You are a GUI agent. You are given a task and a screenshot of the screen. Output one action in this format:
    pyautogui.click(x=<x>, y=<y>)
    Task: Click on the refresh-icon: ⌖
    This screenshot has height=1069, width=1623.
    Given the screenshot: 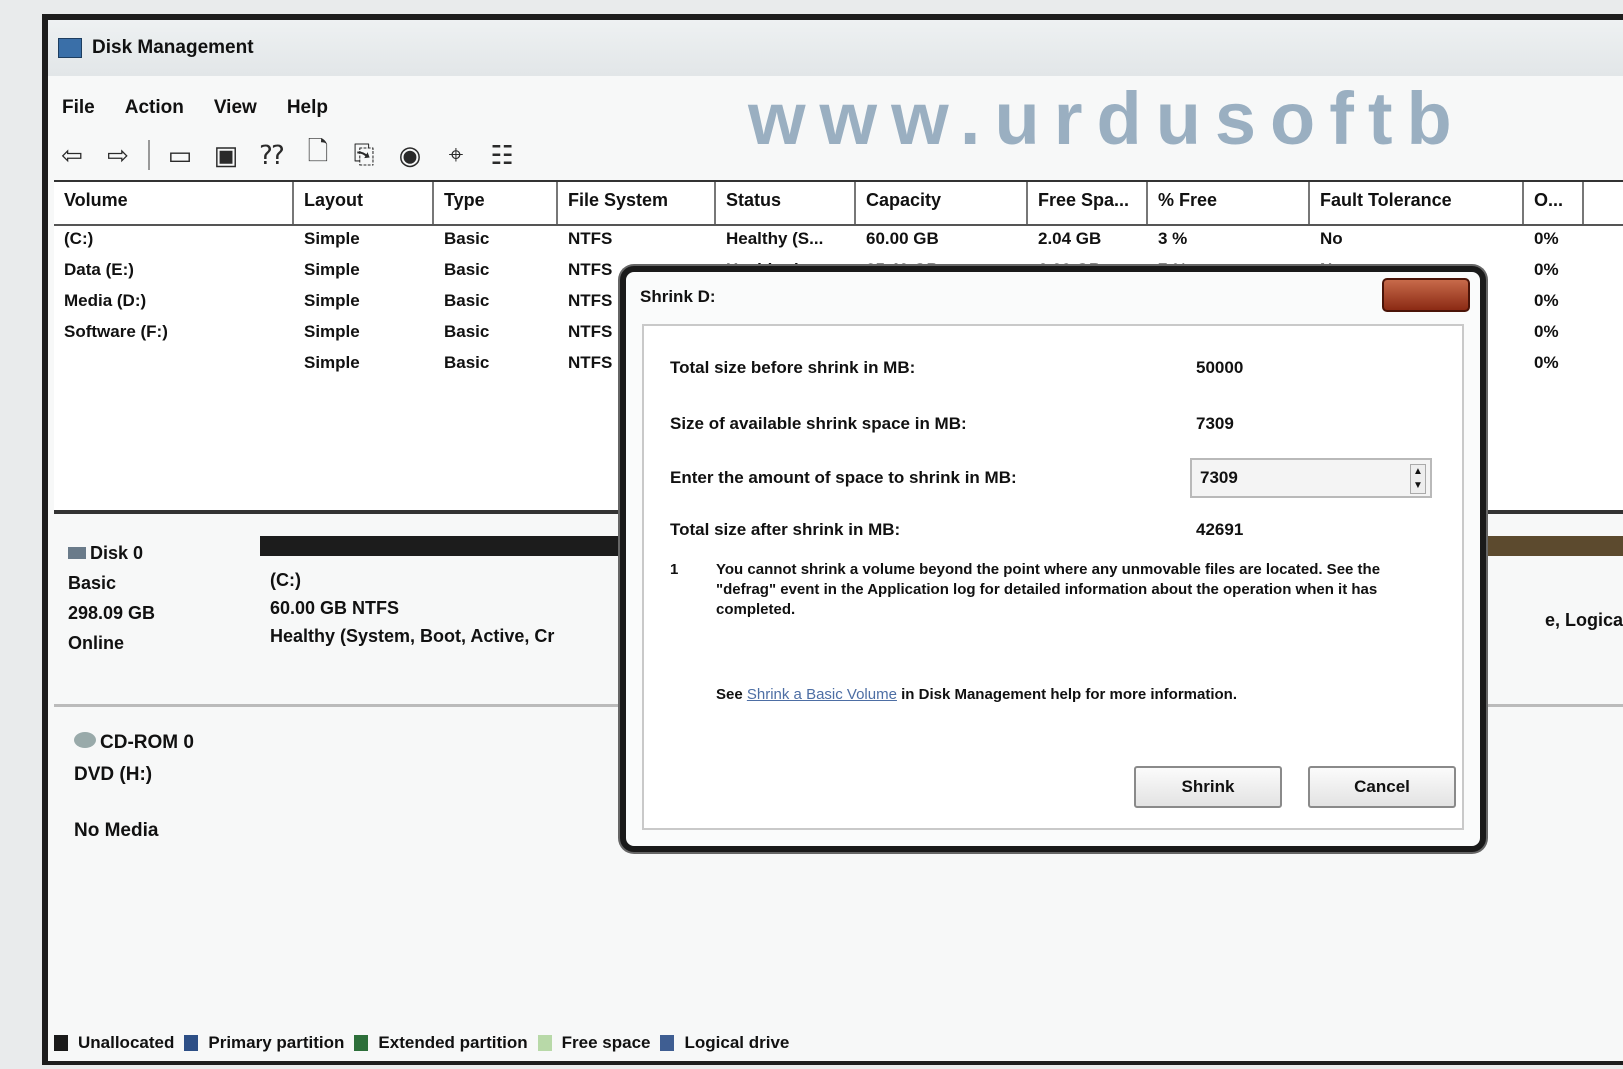 What is the action you would take?
    pyautogui.click(x=456, y=155)
    